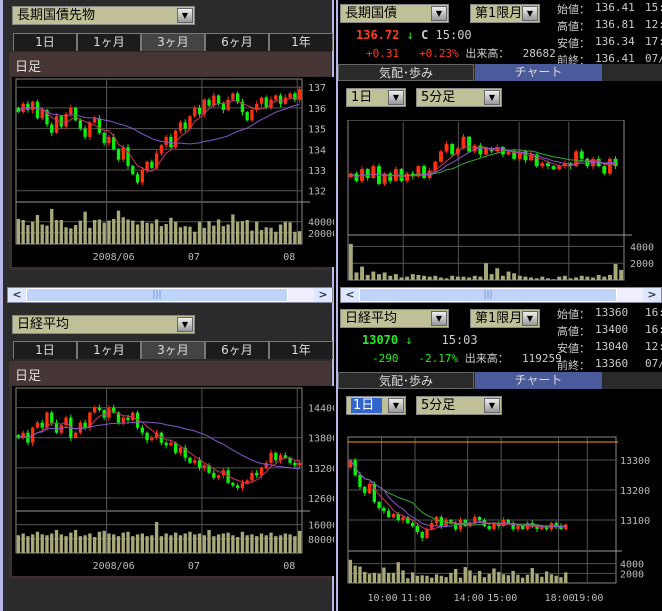 The height and width of the screenshot is (611, 662). Describe the element at coordinates (612, 346) in the screenshot. I see `stat-value: 13040` at that location.